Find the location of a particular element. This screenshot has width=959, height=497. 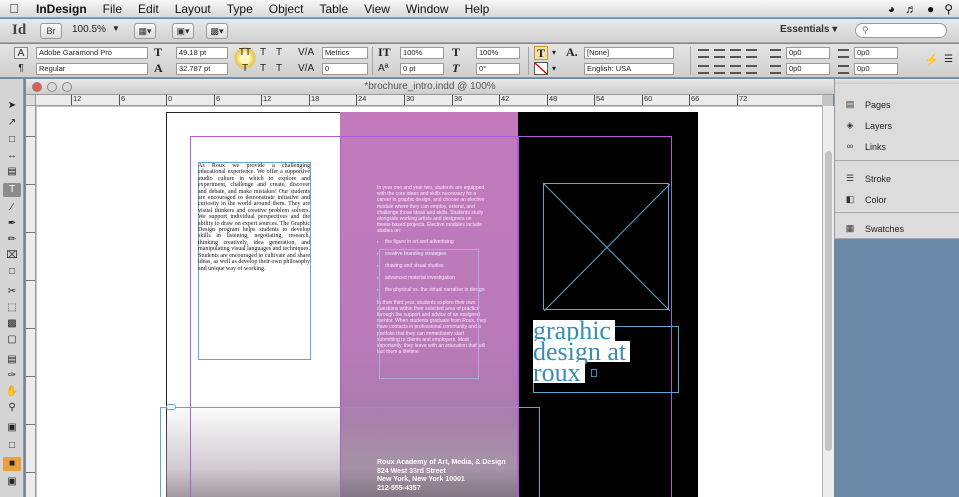

free-transform-tool-icon: ⬚ is located at coordinates (12, 308).